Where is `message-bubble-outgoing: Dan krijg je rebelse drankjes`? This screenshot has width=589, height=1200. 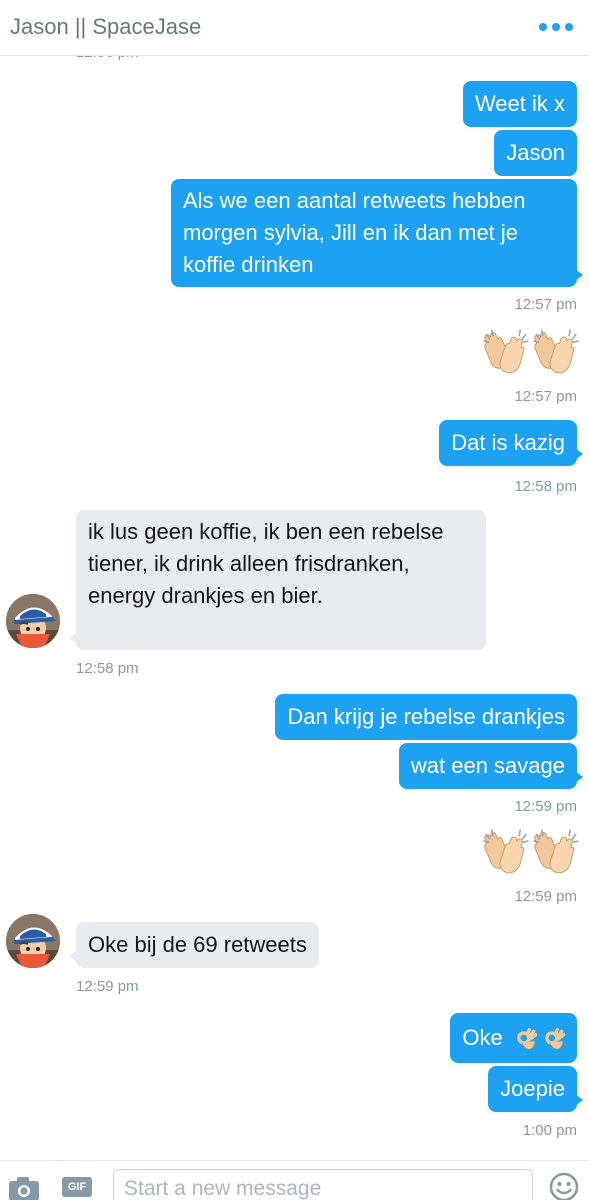
message-bubble-outgoing: Dan krijg je rebelse drankjes is located at coordinates (426, 717).